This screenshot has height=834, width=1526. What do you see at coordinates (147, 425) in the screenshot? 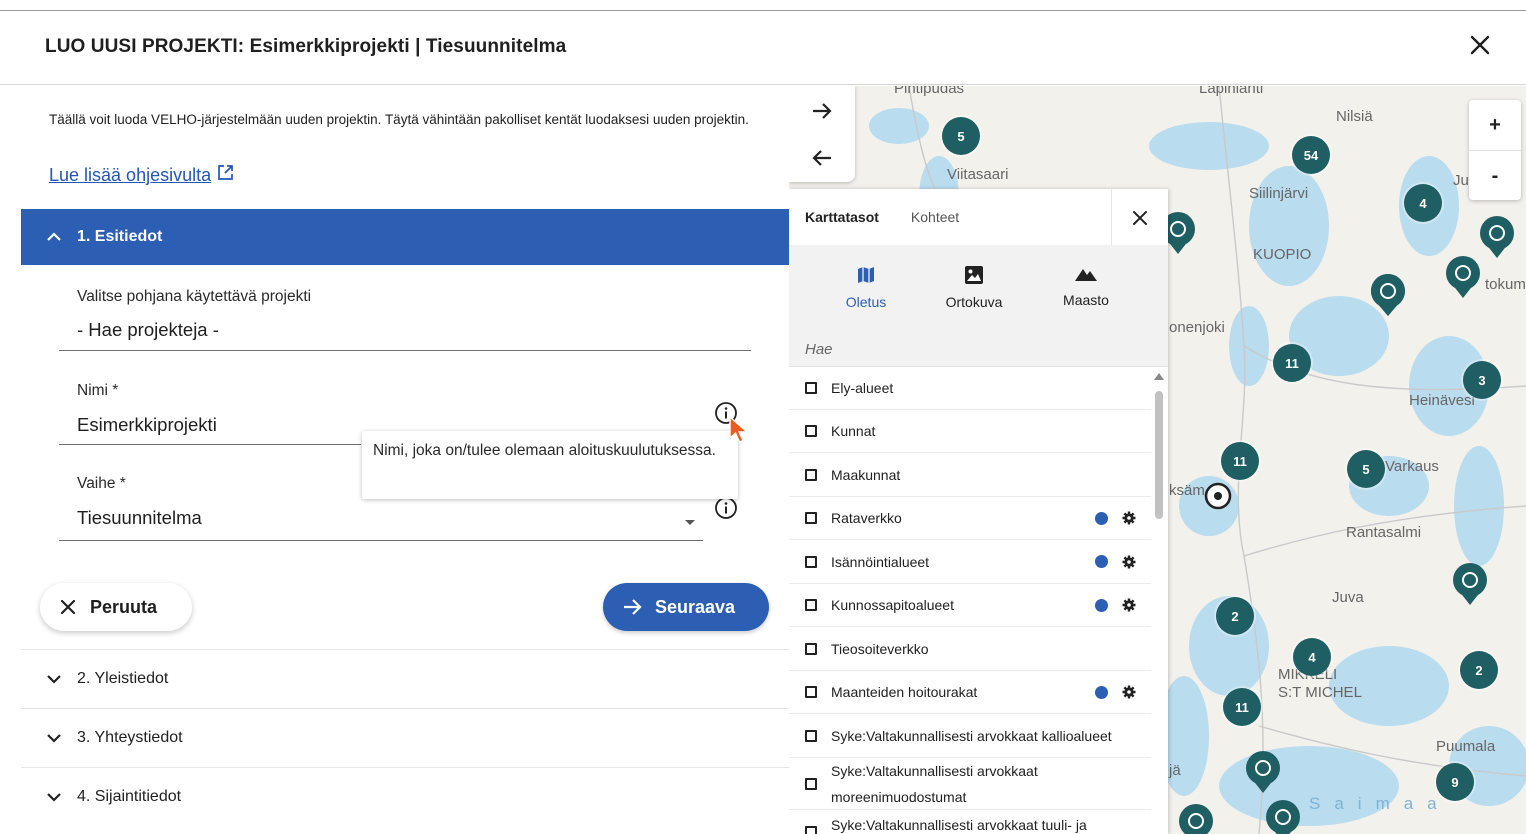
I see `name-input: Esimerkkiprojekti` at bounding box center [147, 425].